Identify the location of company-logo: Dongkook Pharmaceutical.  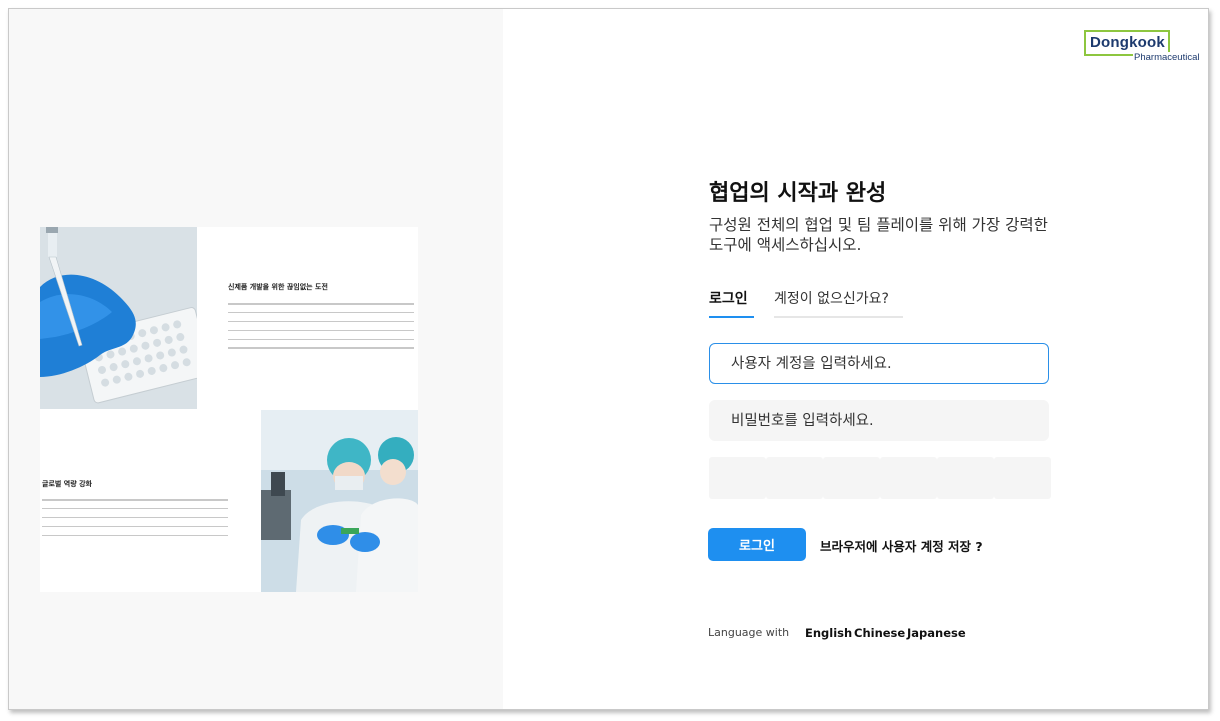
(1144, 46).